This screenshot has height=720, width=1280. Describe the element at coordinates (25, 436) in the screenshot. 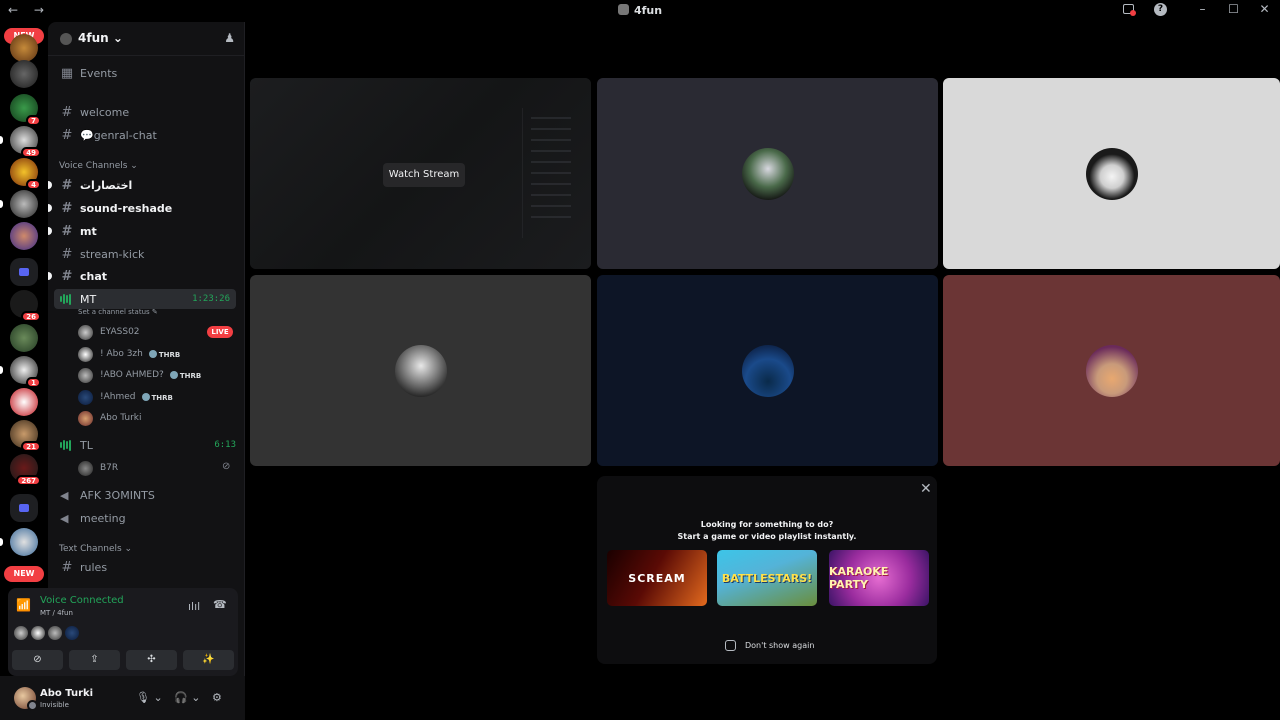

I see `server-icon: 21` at that location.